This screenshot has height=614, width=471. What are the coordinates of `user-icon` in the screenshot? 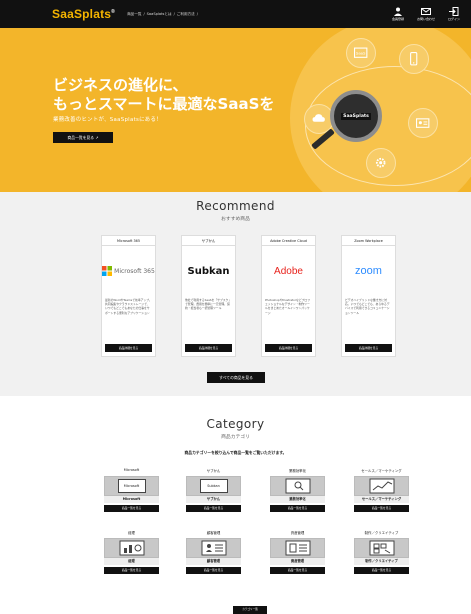 It's located at (398, 11).